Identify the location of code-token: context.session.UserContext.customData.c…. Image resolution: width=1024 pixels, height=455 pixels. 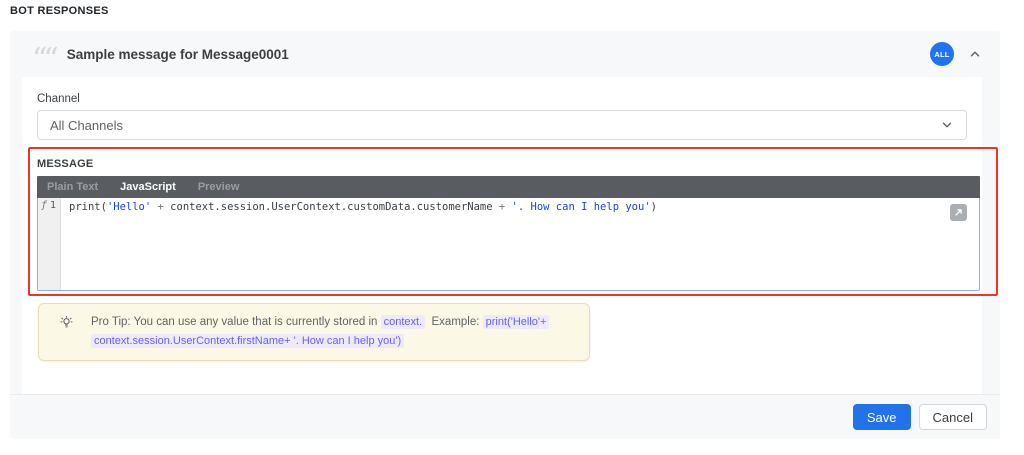
(331, 207).